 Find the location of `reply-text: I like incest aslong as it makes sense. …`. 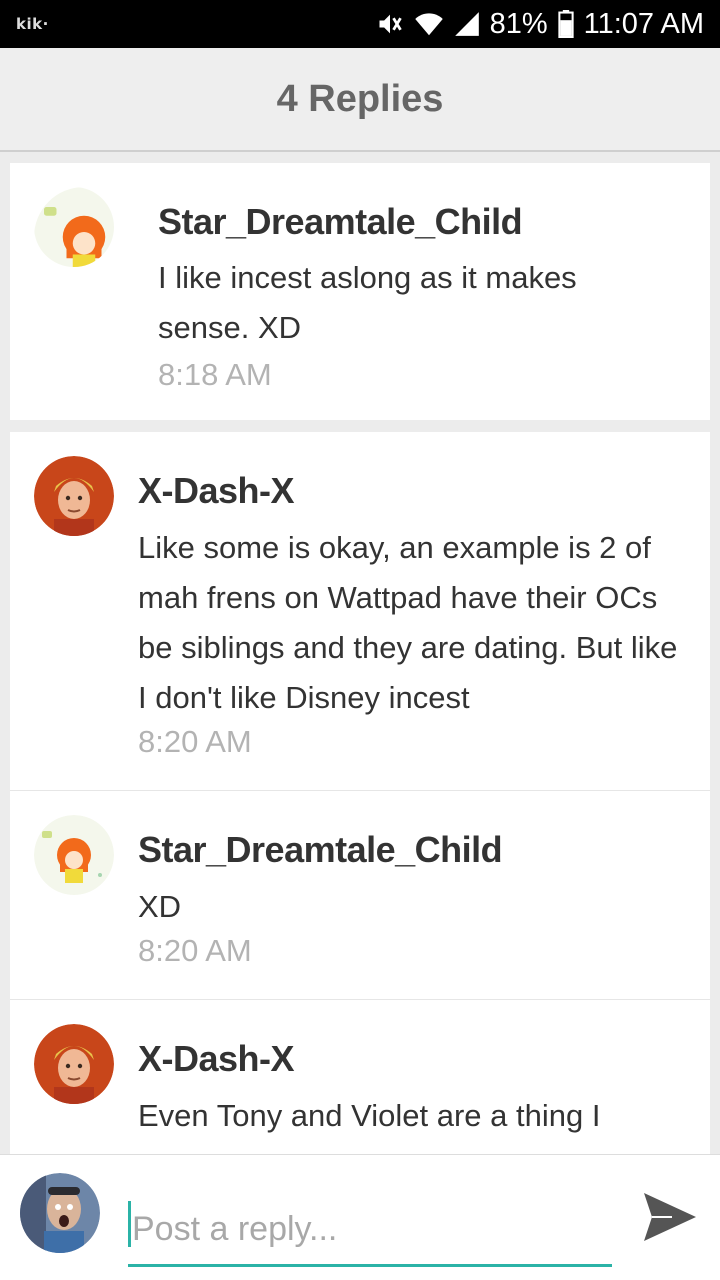

reply-text: I like incest aslong as it makes sense. … is located at coordinates (367, 302).